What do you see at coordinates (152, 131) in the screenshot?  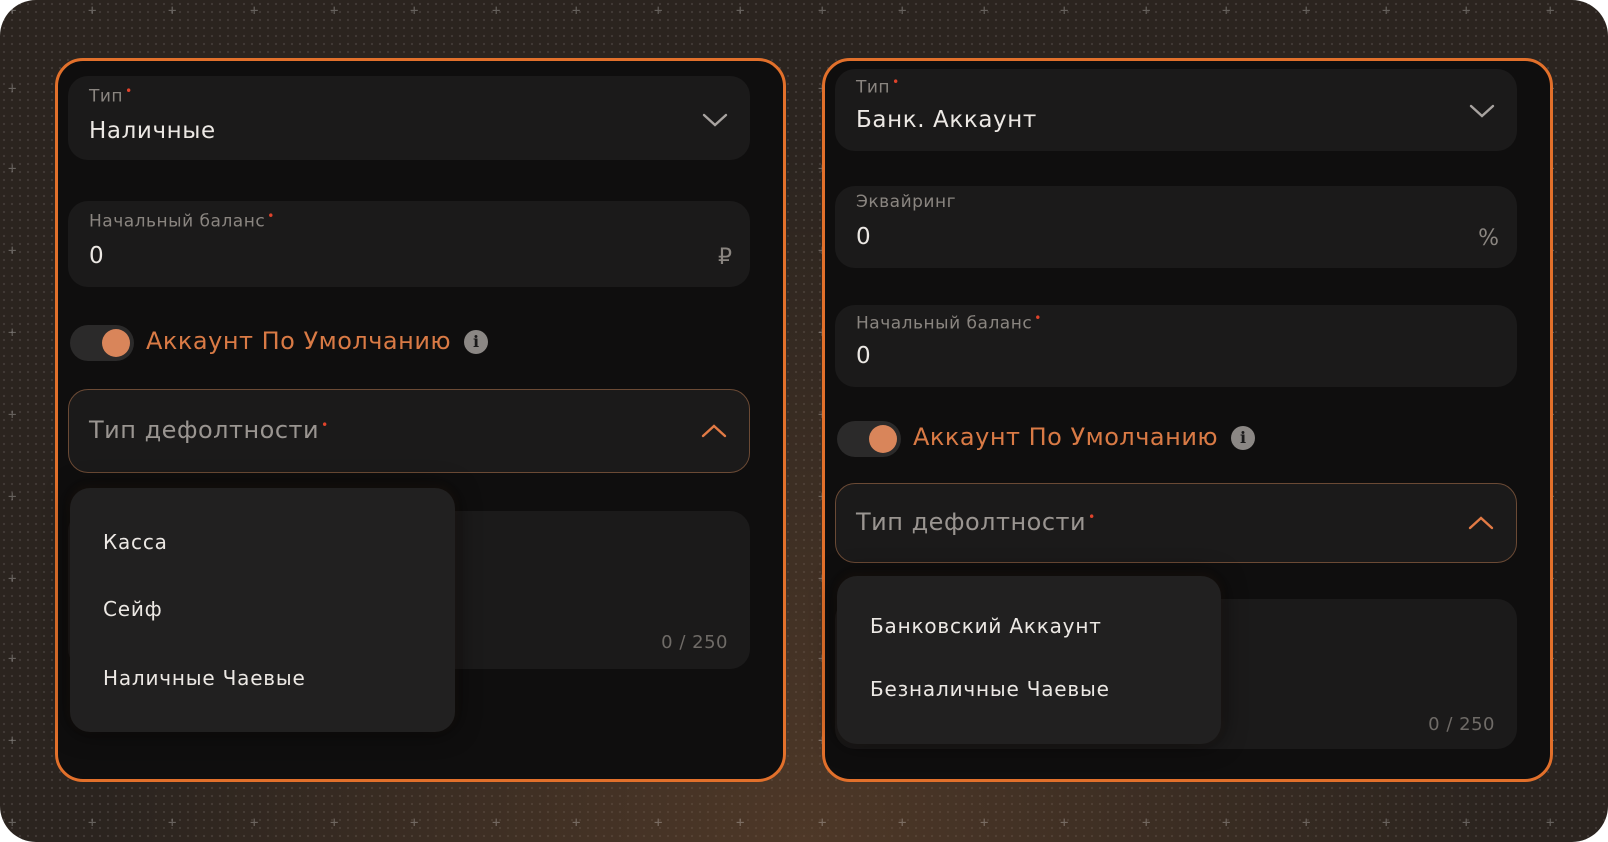 I see `type-value: Наличные` at bounding box center [152, 131].